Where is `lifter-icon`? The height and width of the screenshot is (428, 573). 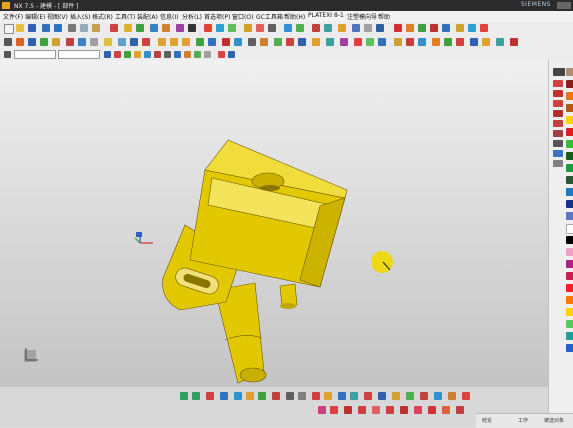 lifter-icon is located at coordinates (418, 410).